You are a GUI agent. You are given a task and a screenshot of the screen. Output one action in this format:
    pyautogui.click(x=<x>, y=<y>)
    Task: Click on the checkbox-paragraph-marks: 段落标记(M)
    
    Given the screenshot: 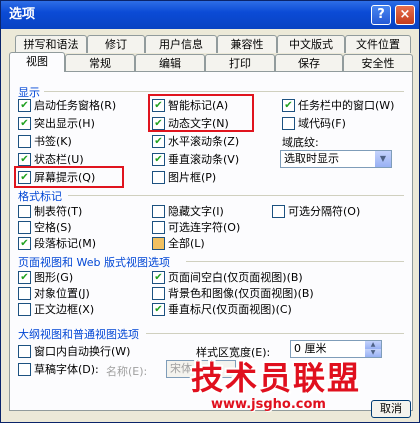 What is the action you would take?
    pyautogui.click(x=57, y=243)
    